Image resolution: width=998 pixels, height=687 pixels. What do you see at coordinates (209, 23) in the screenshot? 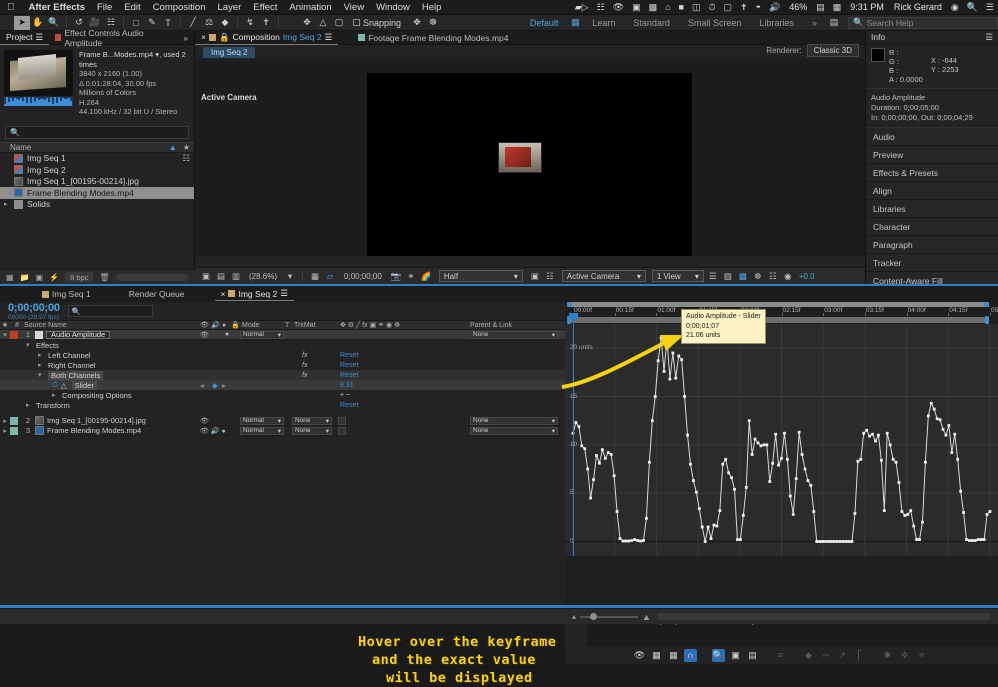
I see `clone-stamp-tool: ⚖` at bounding box center [209, 23].